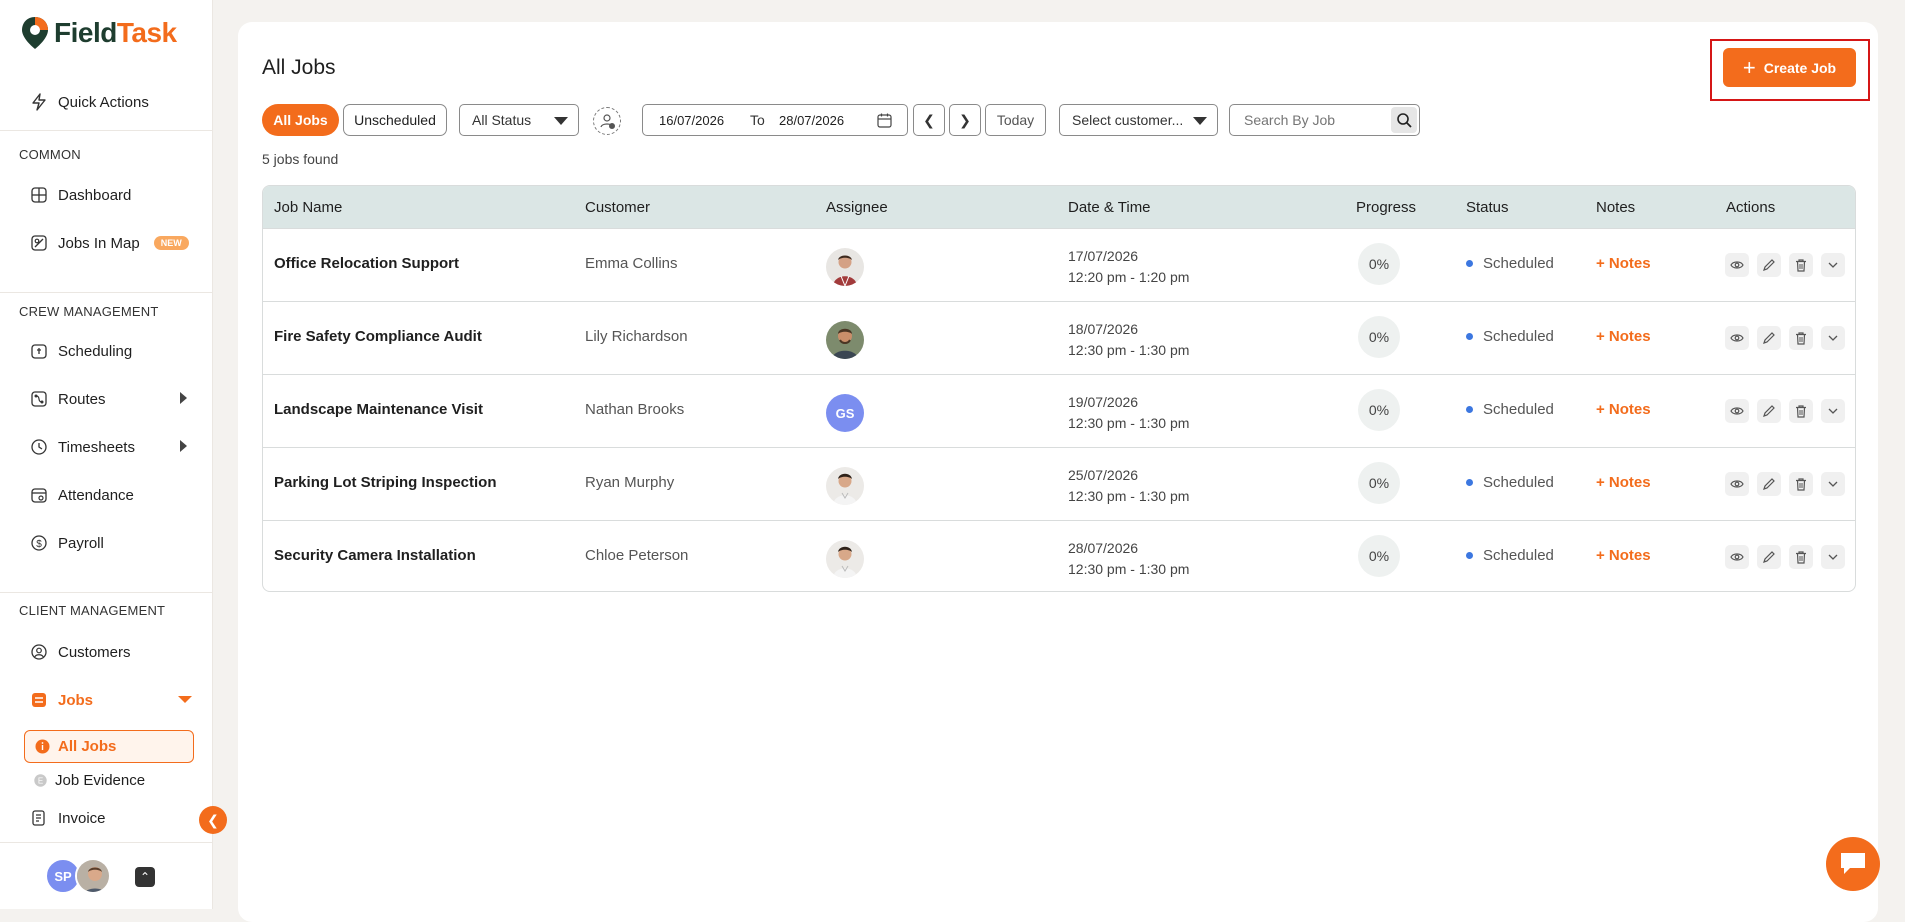 Image resolution: width=1905 pixels, height=922 pixels. I want to click on nav-timesheets: Timesheets, so click(82, 447).